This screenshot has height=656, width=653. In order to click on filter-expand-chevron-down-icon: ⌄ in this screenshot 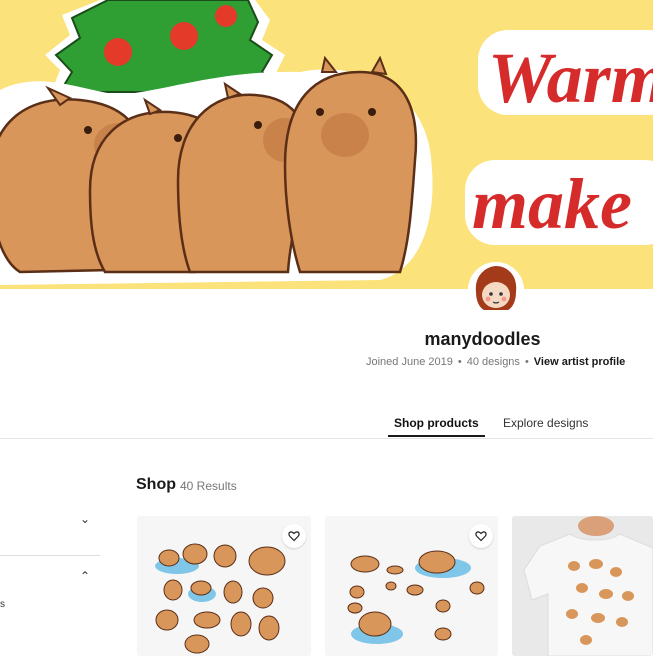, I will do `click(85, 519)`.